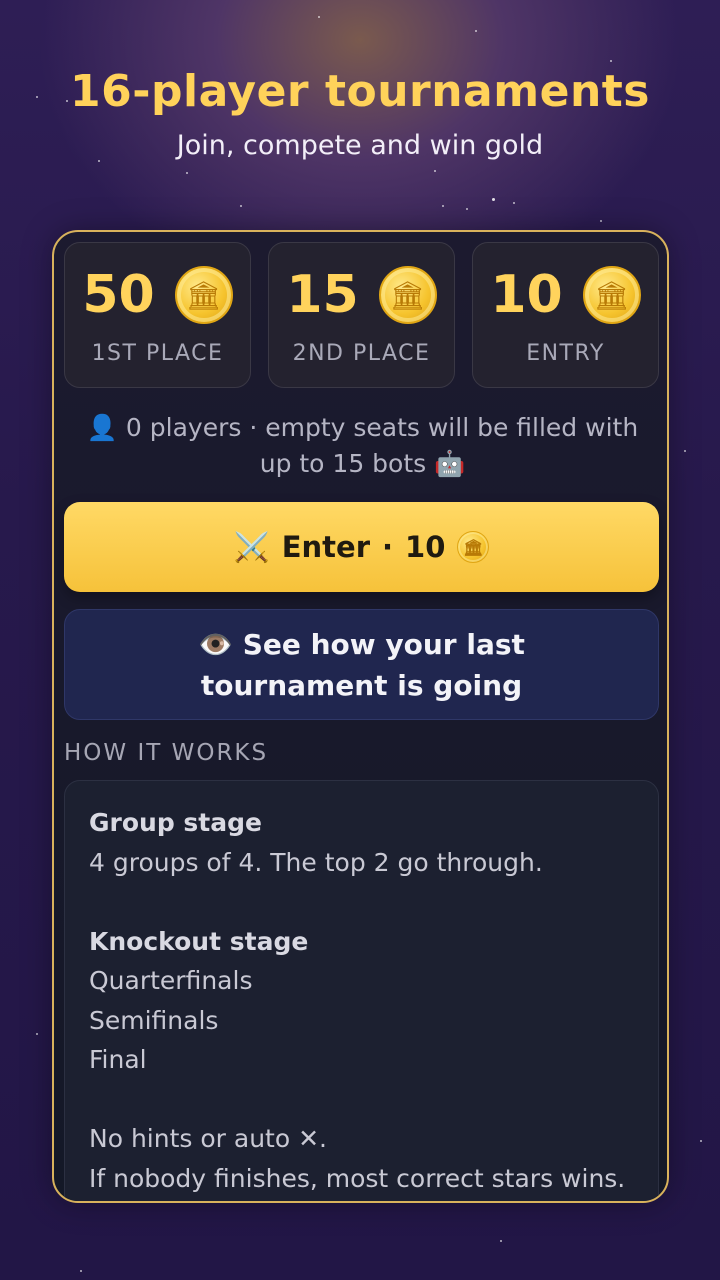 This screenshot has height=1280, width=720. I want to click on rule-text: No hints or auto ✕., so click(208, 1138).